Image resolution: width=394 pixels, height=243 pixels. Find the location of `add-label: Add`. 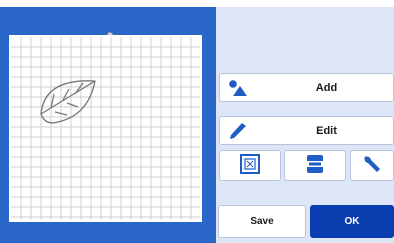

add-label: Add is located at coordinates (326, 87).